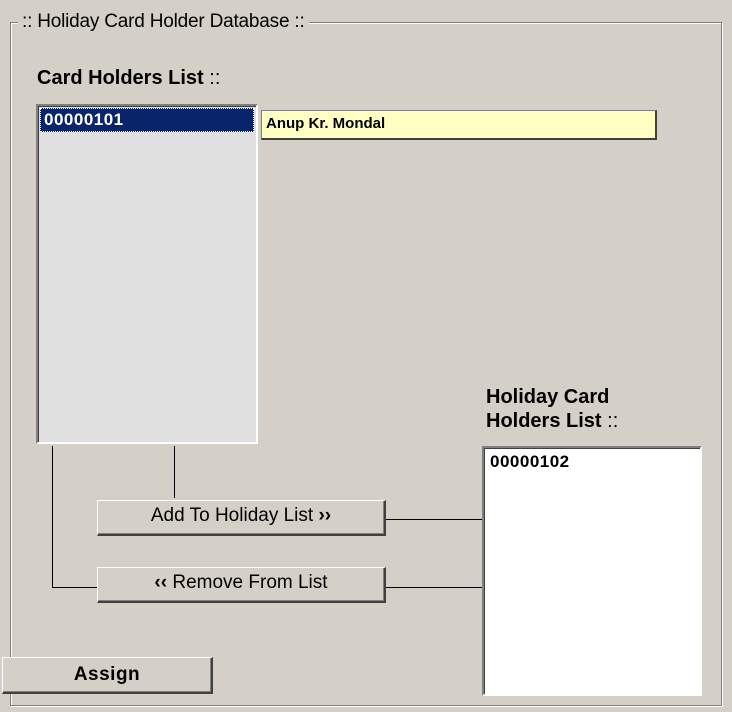  What do you see at coordinates (232, 515) in the screenshot?
I see `add-button-label: Add To Holiday List` at bounding box center [232, 515].